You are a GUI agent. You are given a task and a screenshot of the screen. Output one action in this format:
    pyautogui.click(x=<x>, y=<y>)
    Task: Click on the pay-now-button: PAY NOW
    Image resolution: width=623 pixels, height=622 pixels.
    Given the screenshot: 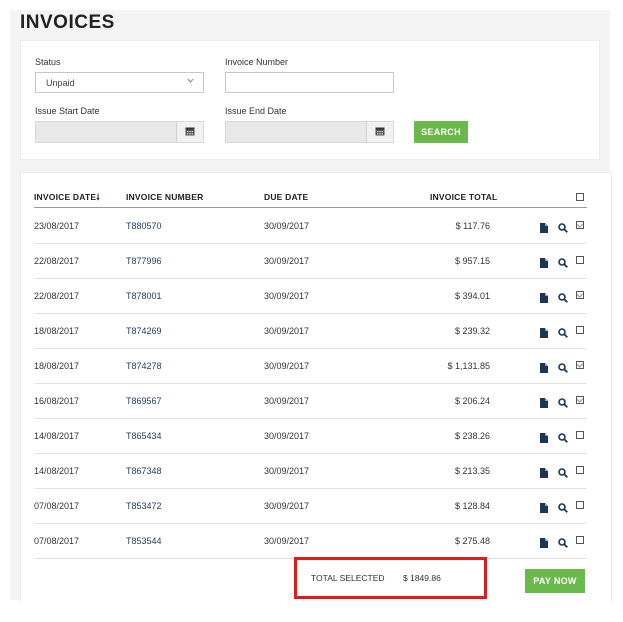 What is the action you would take?
    pyautogui.click(x=555, y=581)
    